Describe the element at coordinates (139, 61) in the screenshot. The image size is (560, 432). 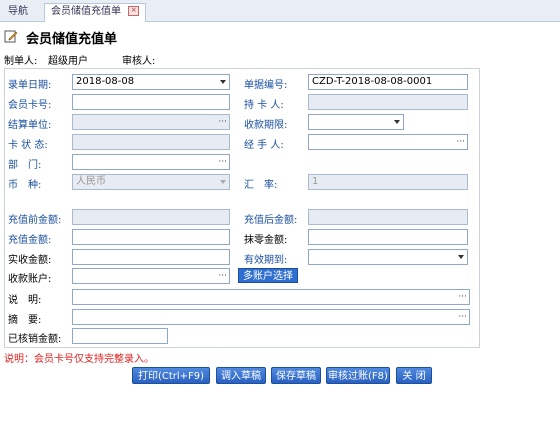
I see `auditor-label: 审核人:` at that location.